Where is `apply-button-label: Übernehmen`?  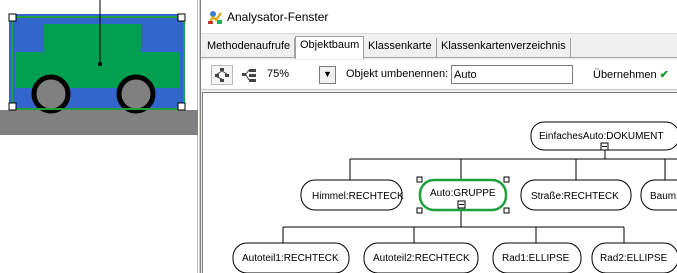 apply-button-label: Übernehmen is located at coordinates (625, 75).